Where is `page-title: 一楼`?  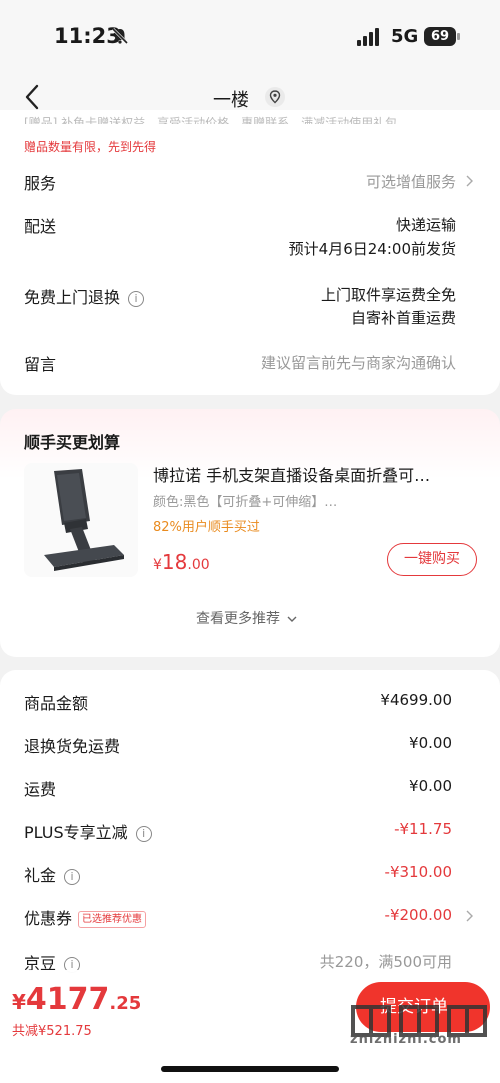 page-title: 一楼 is located at coordinates (231, 100).